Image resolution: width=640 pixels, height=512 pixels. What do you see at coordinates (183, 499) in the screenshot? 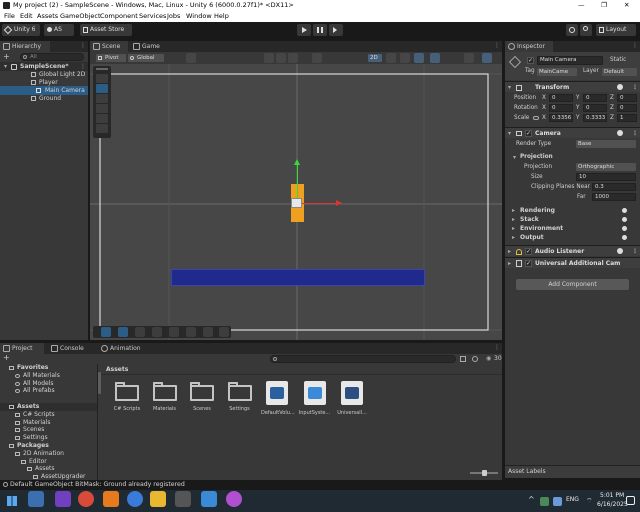
I see `unity-taskbar-icon` at bounding box center [183, 499].